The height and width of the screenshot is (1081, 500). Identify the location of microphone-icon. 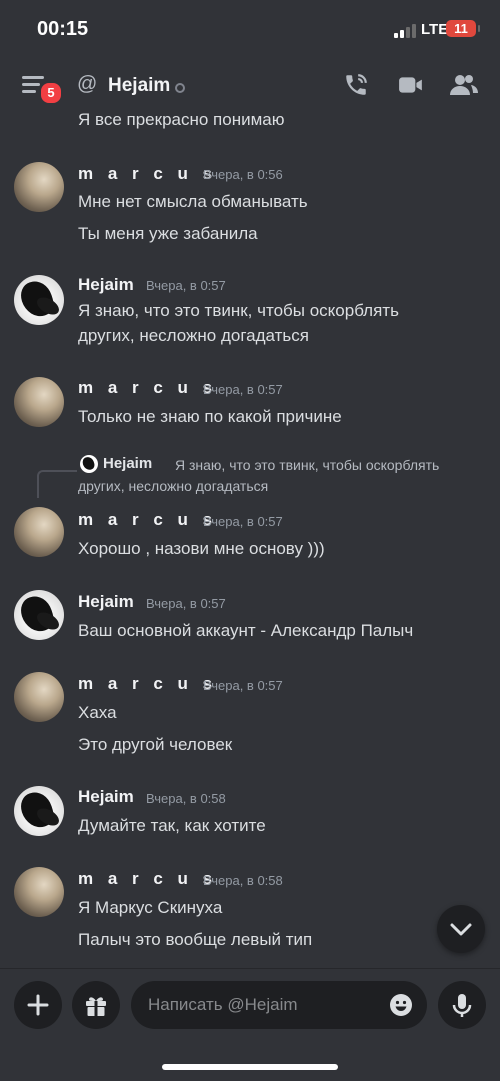
(462, 1005).